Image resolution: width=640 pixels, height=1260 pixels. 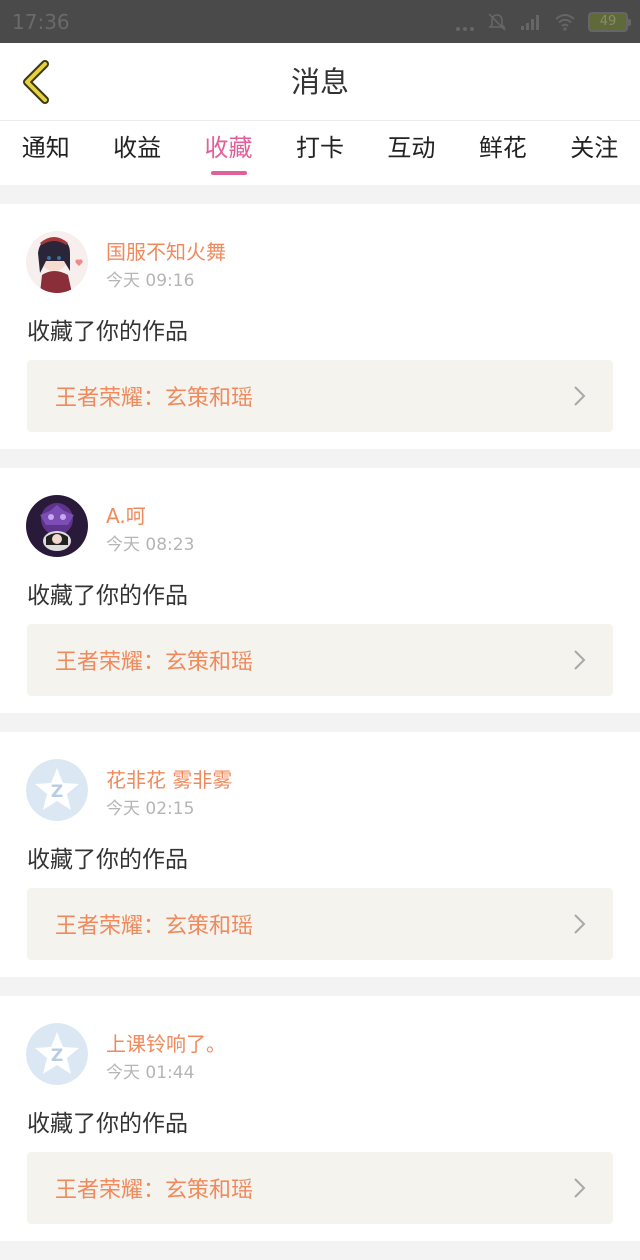 I want to click on wifi-icon, so click(x=565, y=22).